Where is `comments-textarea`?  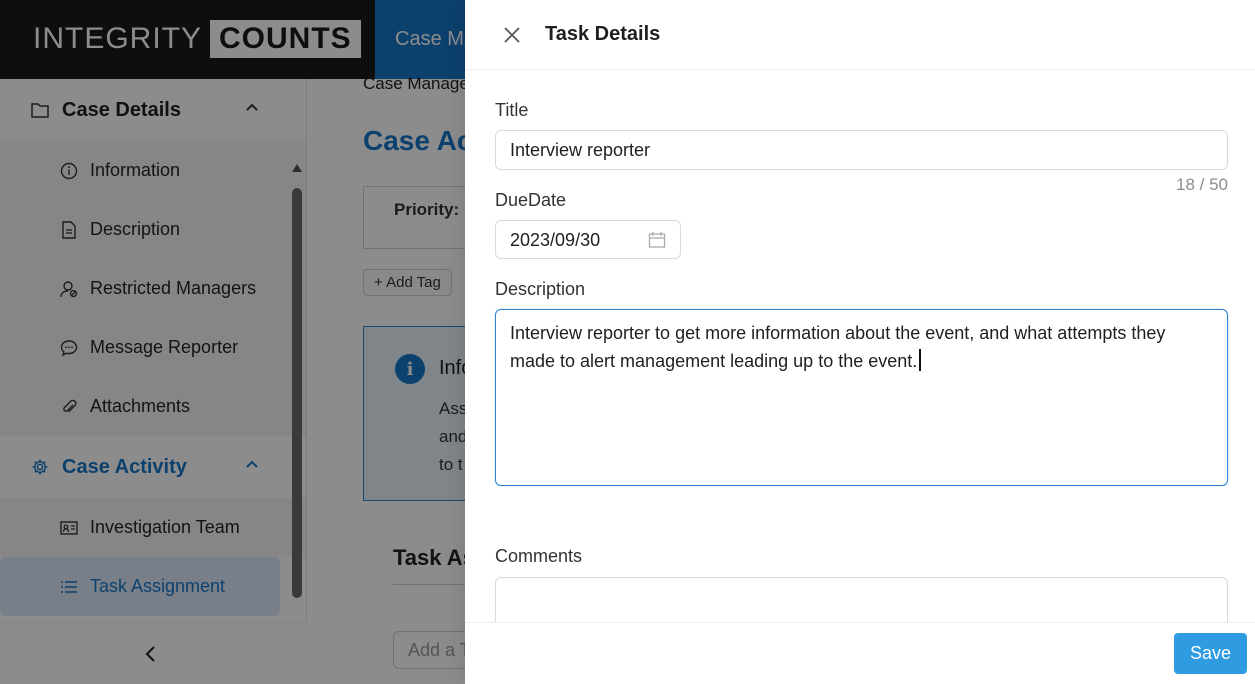 comments-textarea is located at coordinates (861, 599).